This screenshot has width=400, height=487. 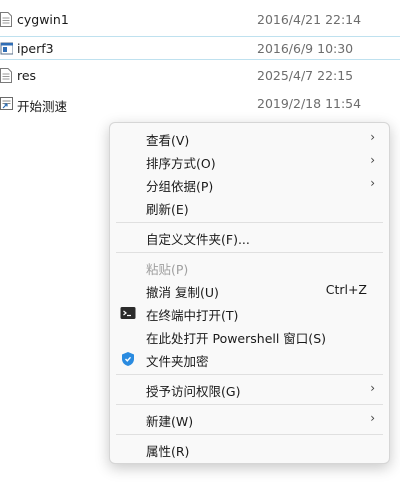 I want to click on file-name: cygwin1, so click(x=43, y=19).